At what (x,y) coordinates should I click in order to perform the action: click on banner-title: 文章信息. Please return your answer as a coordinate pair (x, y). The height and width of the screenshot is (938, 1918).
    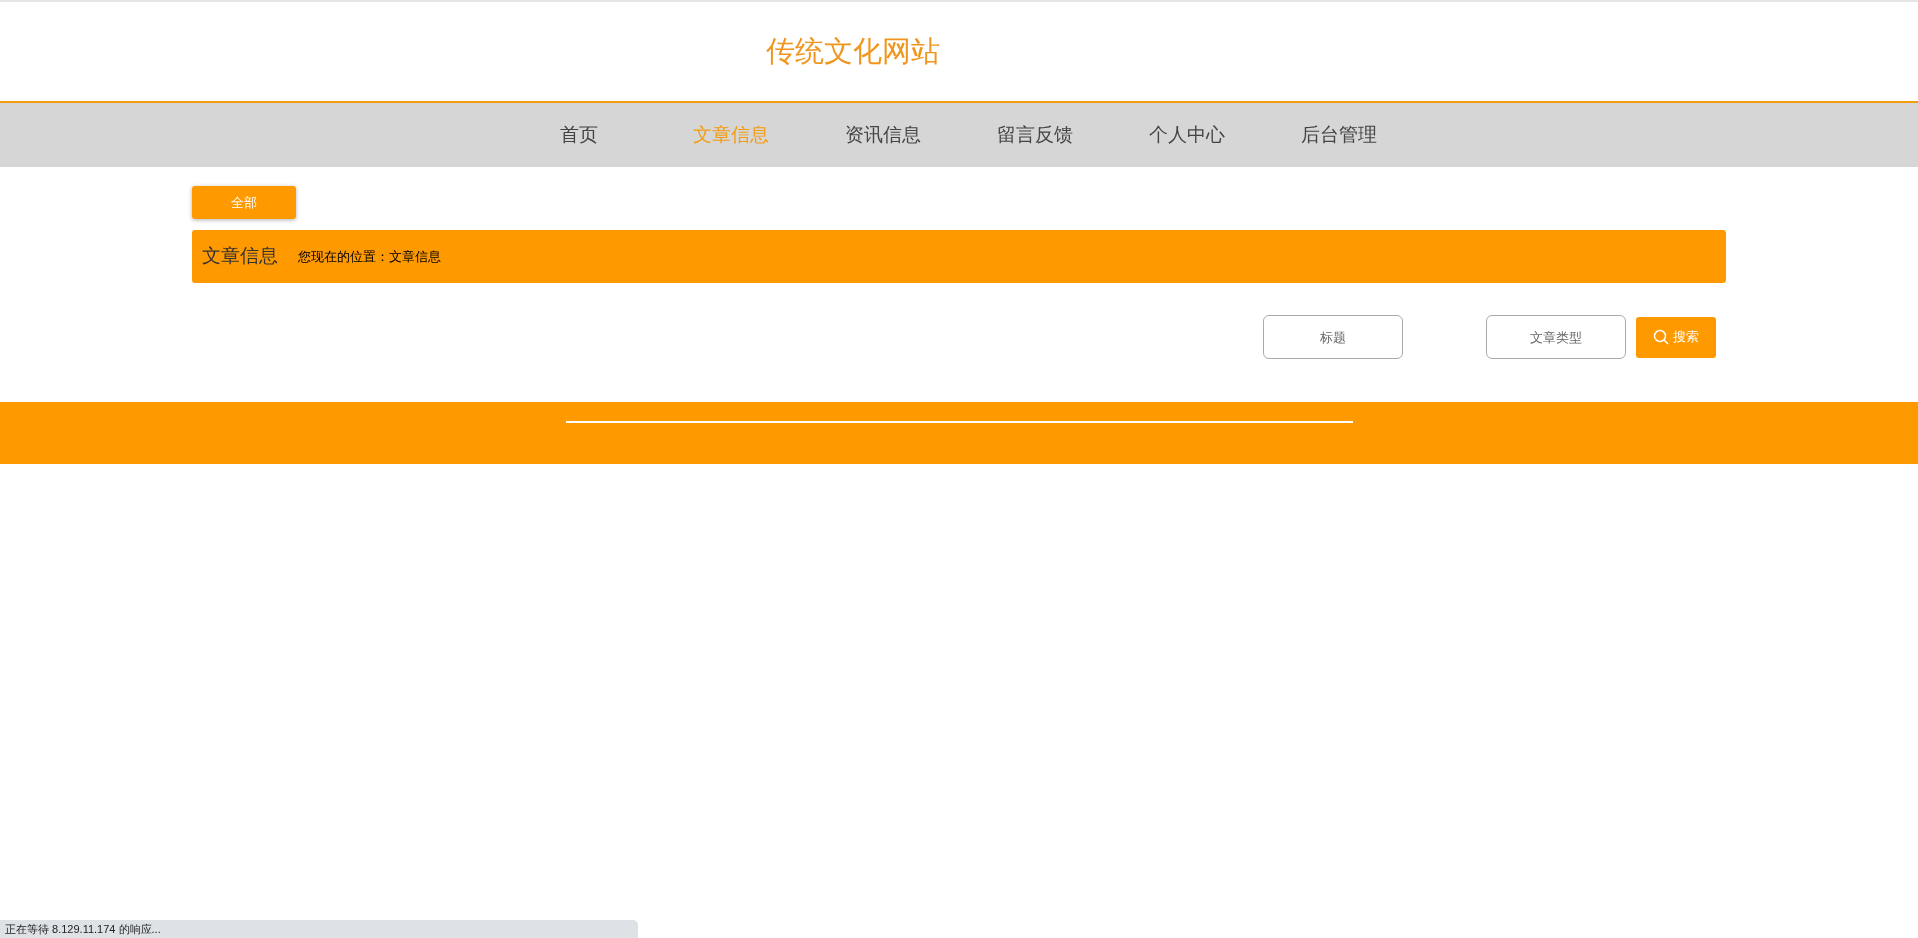
    Looking at the image, I should click on (240, 256).